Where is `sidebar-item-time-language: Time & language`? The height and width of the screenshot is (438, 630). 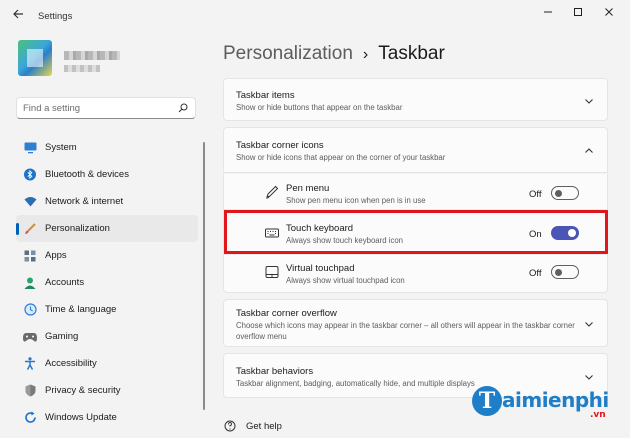
sidebar-item-time-language: Time & language is located at coordinates (107, 309).